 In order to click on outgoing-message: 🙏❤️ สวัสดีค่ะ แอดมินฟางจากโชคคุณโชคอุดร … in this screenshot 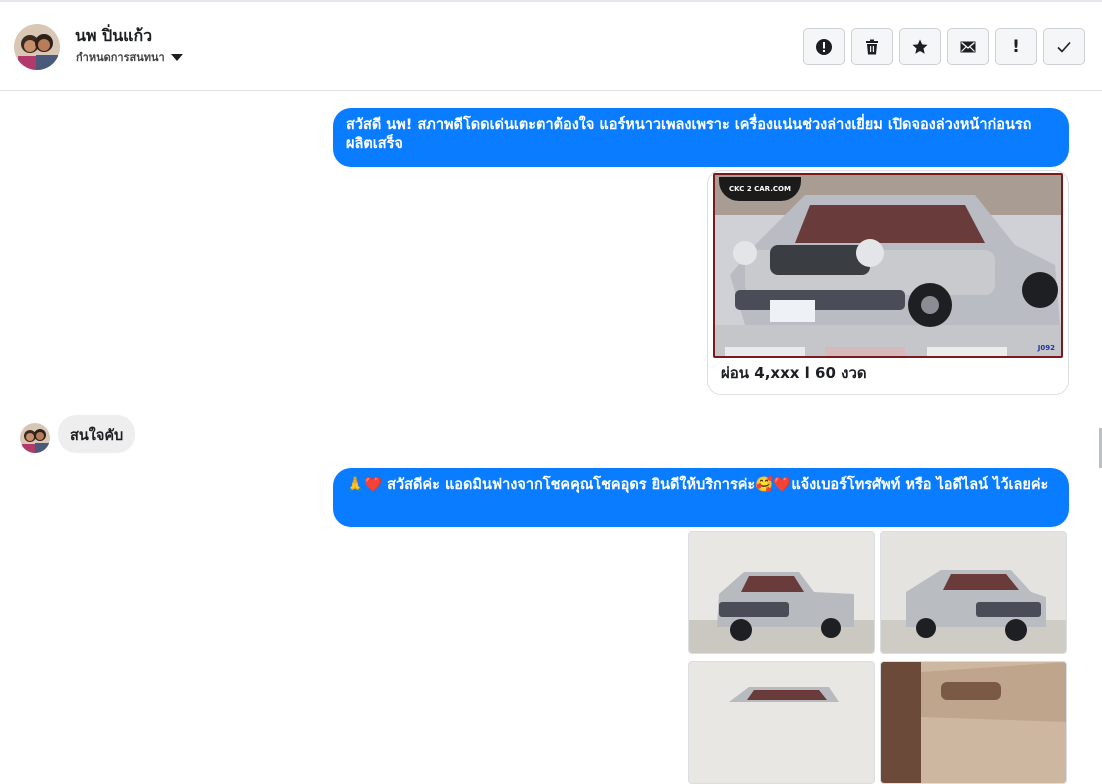, I will do `click(701, 497)`.